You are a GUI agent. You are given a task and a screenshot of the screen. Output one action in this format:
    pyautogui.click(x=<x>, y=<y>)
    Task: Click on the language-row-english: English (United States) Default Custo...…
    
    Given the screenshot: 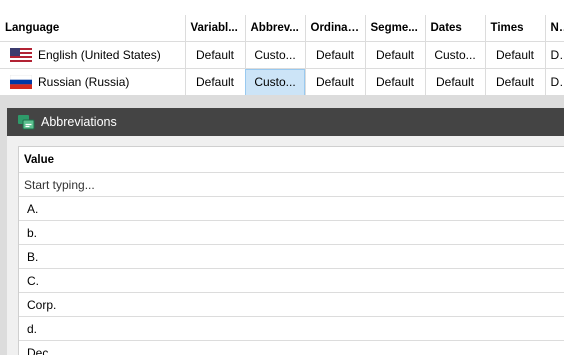 What is the action you would take?
    pyautogui.click(x=282, y=55)
    